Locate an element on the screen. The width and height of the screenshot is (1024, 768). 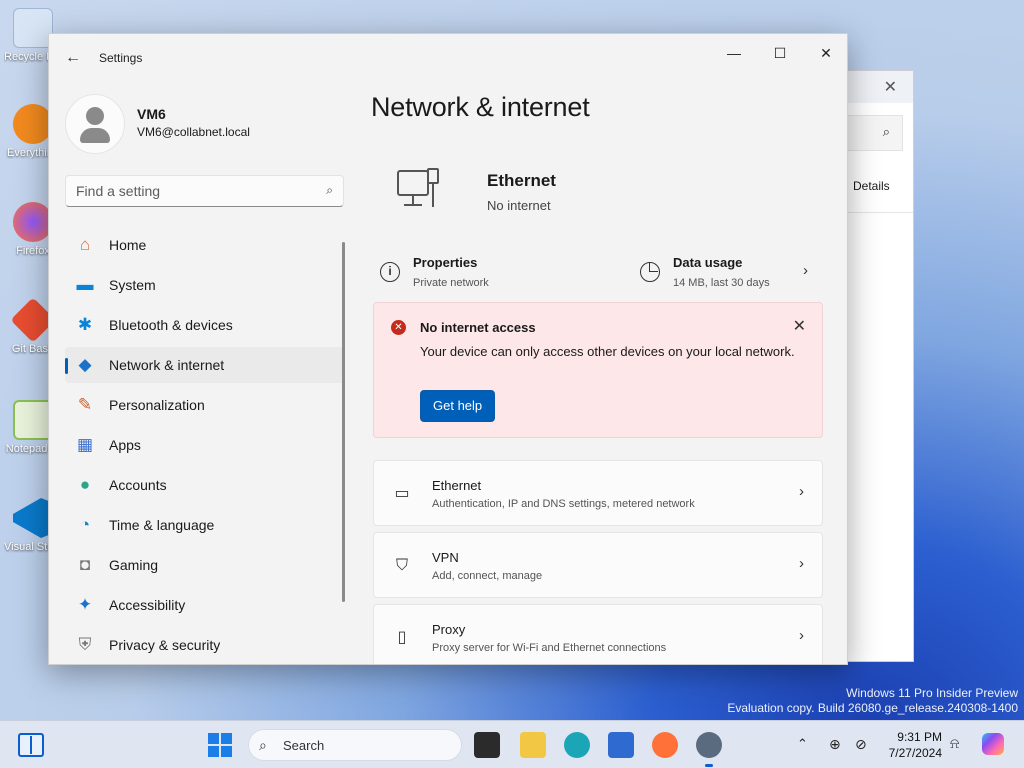
proxy-icon: ▯ is located at coordinates (402, 637).